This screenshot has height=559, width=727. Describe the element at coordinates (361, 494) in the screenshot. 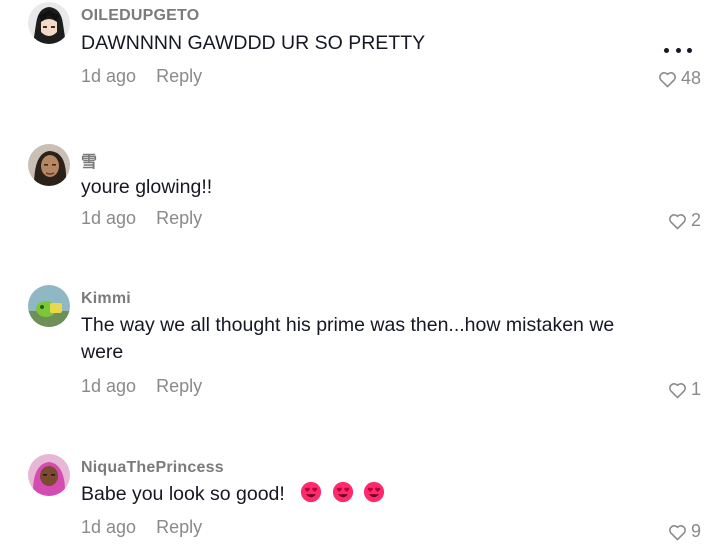

I see `comment-text: Babe you look so good!` at that location.